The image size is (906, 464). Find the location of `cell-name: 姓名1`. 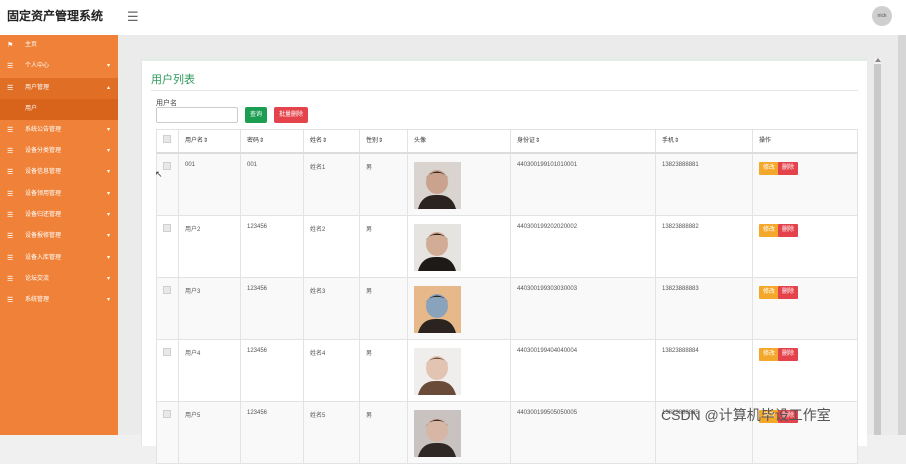

cell-name: 姓名1 is located at coordinates (331, 184).